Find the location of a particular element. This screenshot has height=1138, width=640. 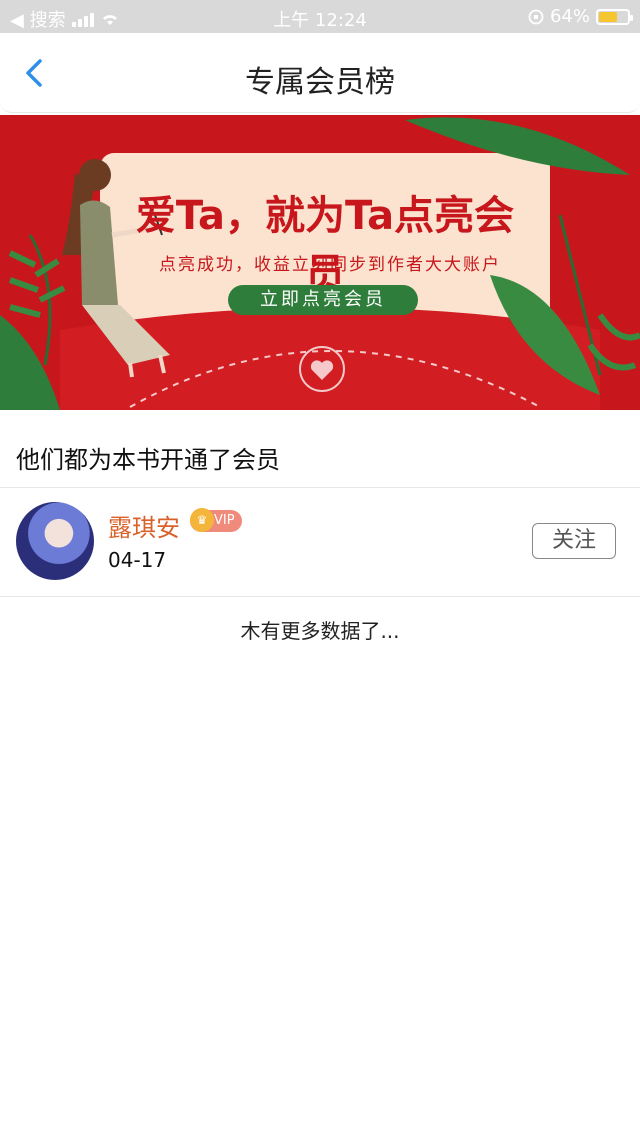

battery-percent: 64% is located at coordinates (569, 16).